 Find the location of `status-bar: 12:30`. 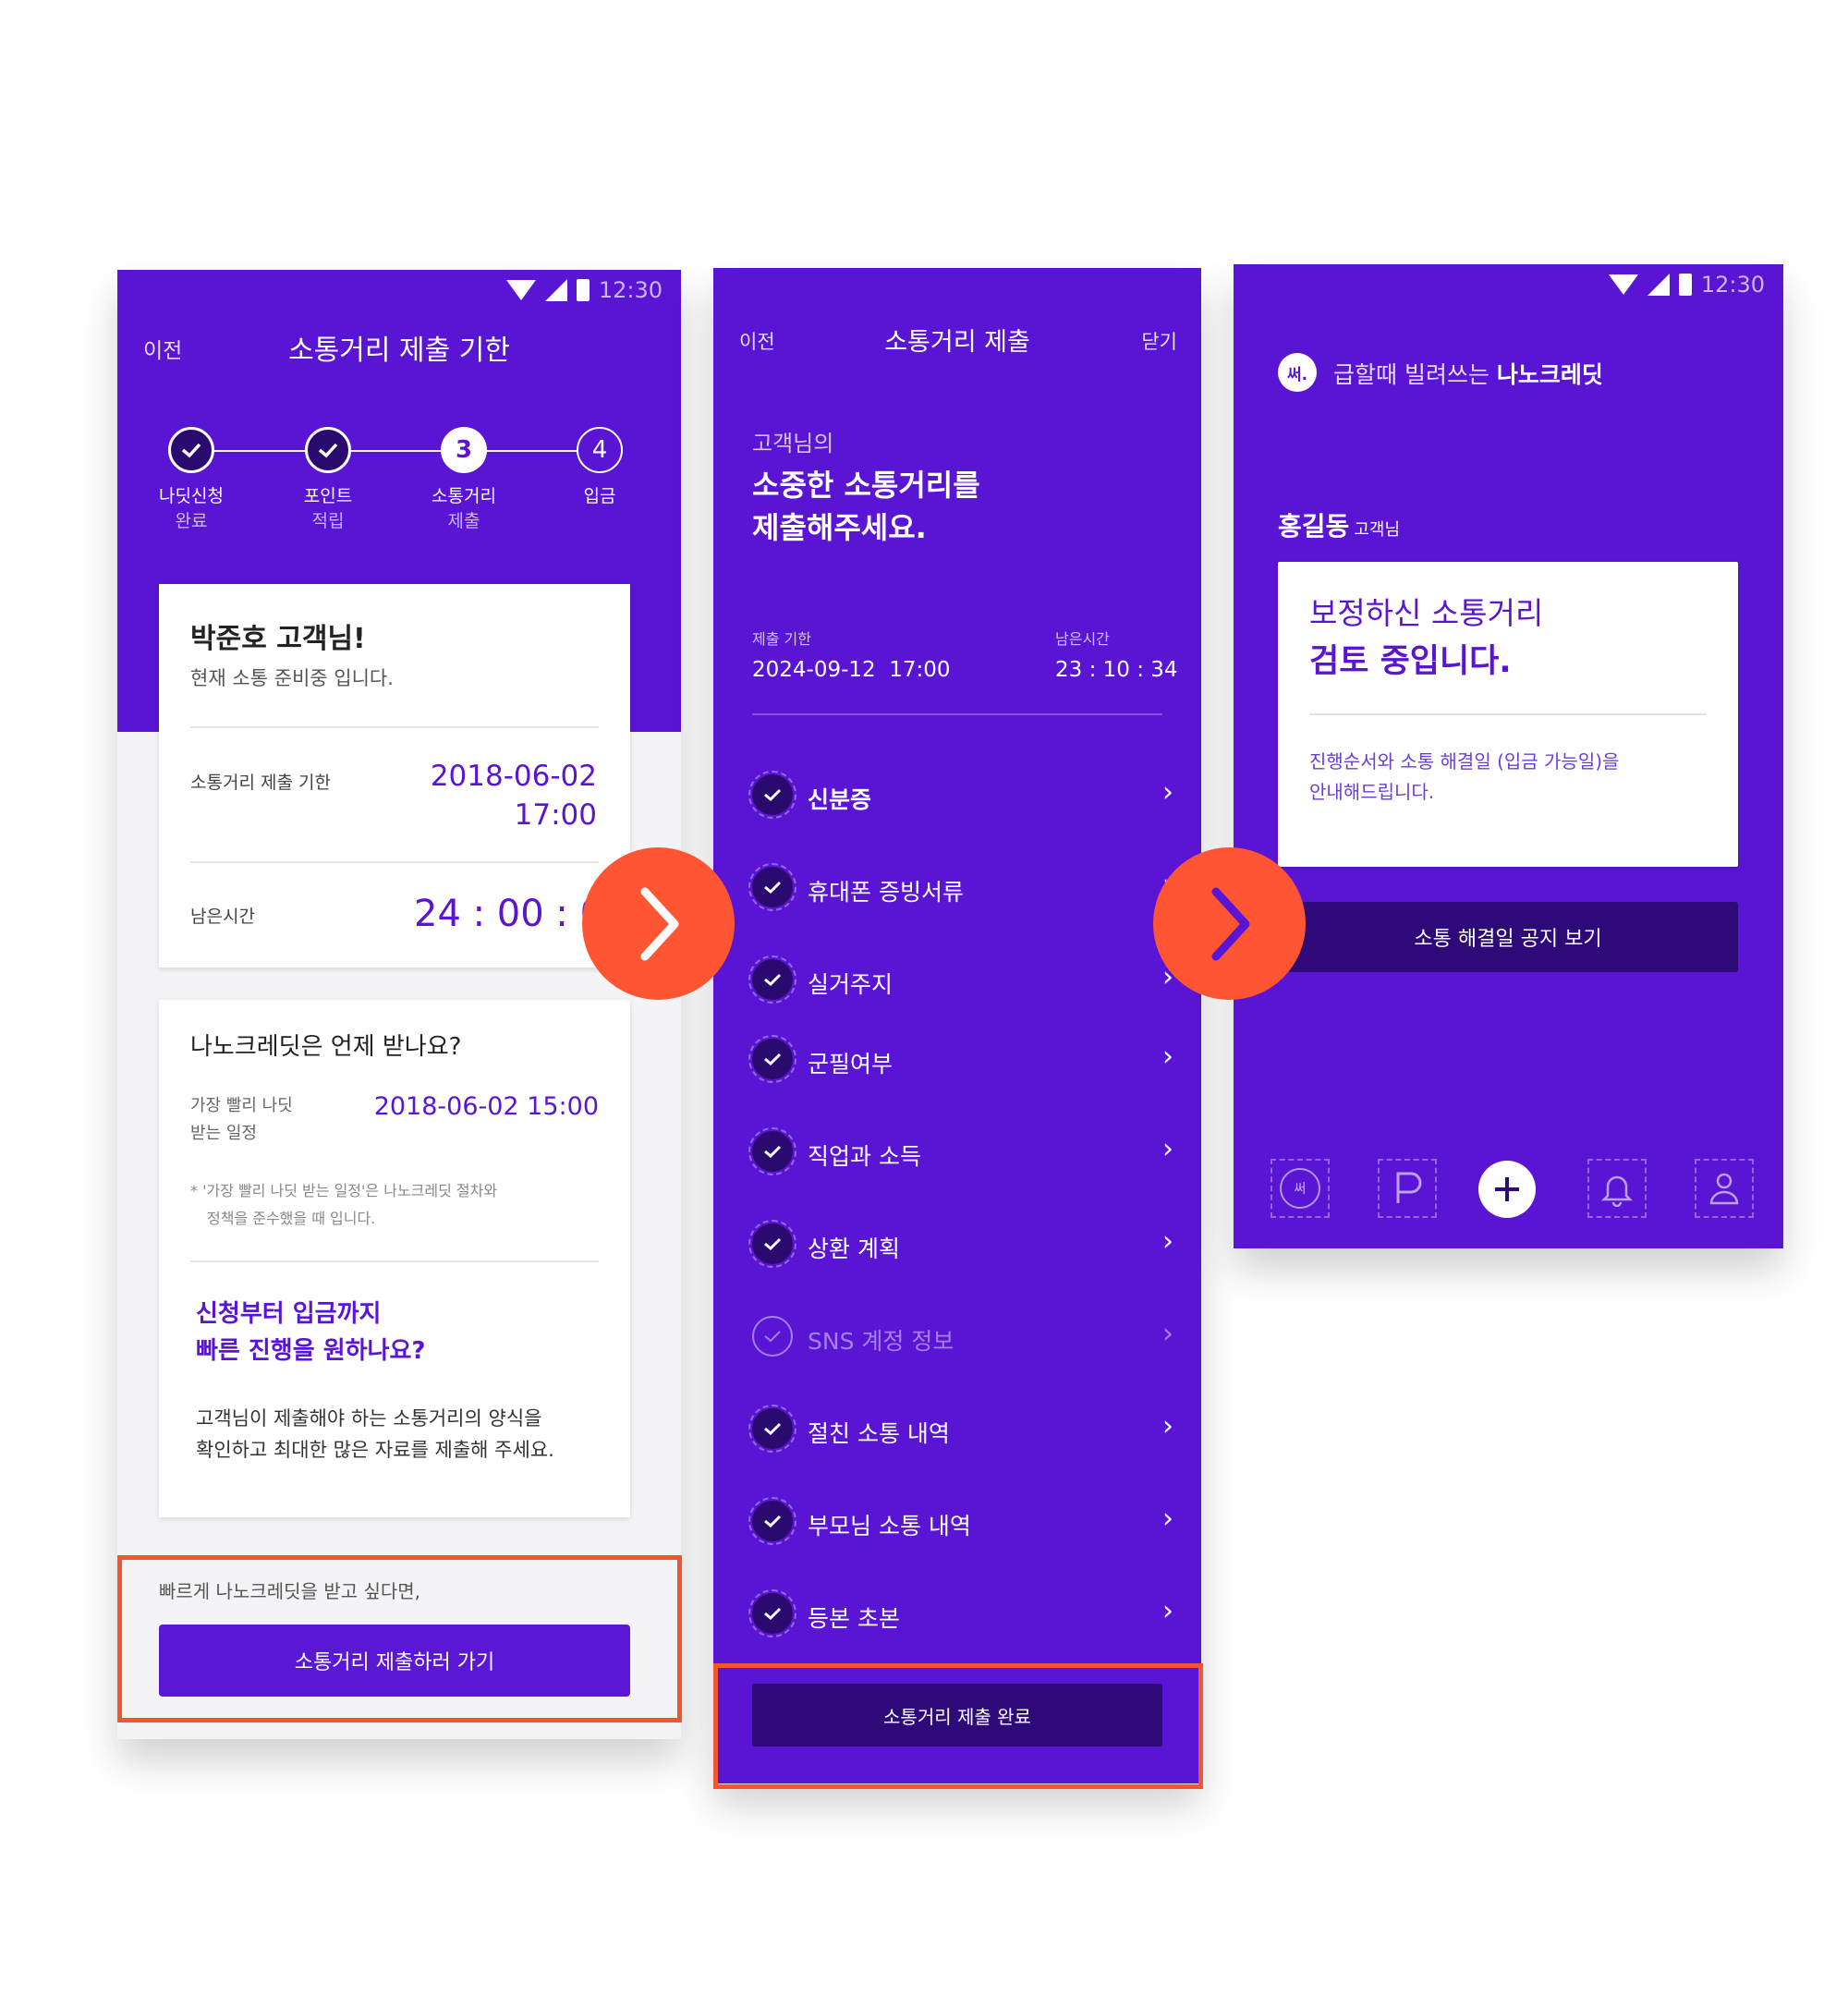

status-bar: 12:30 is located at coordinates (1687, 284).